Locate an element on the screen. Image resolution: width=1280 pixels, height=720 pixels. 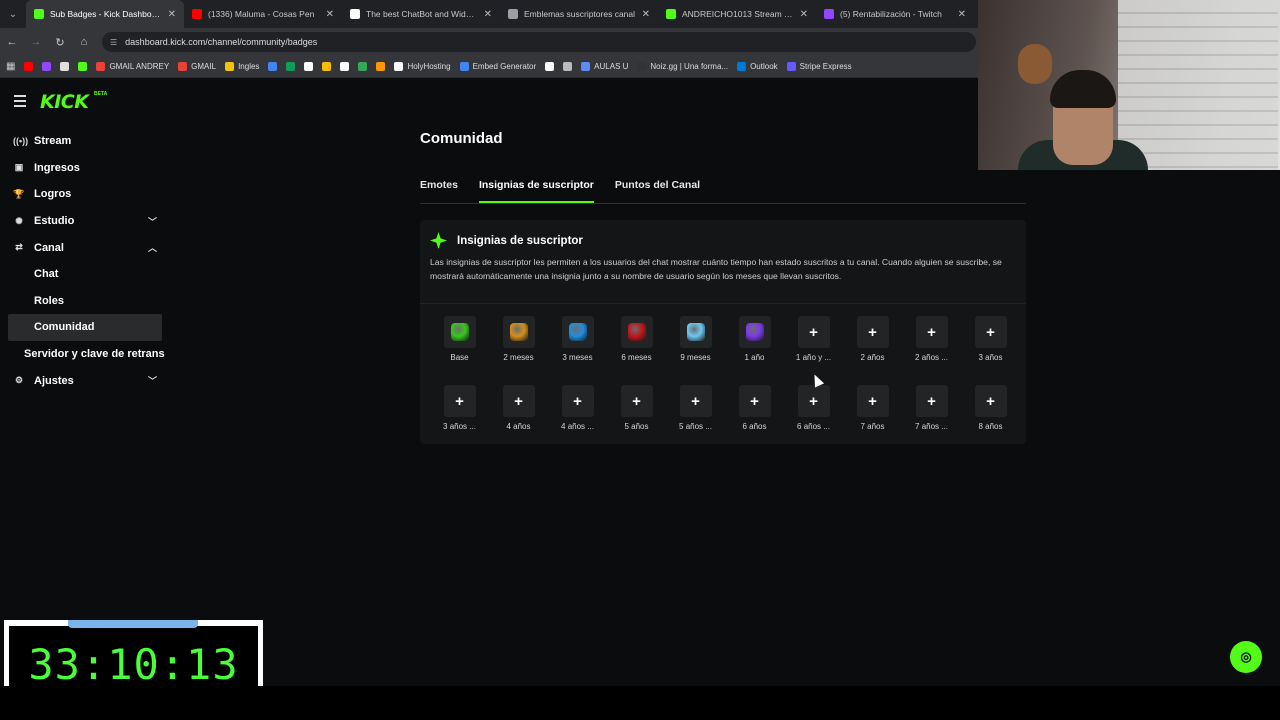
support-chat-button: ◎ is located at coordinates (1246, 657).